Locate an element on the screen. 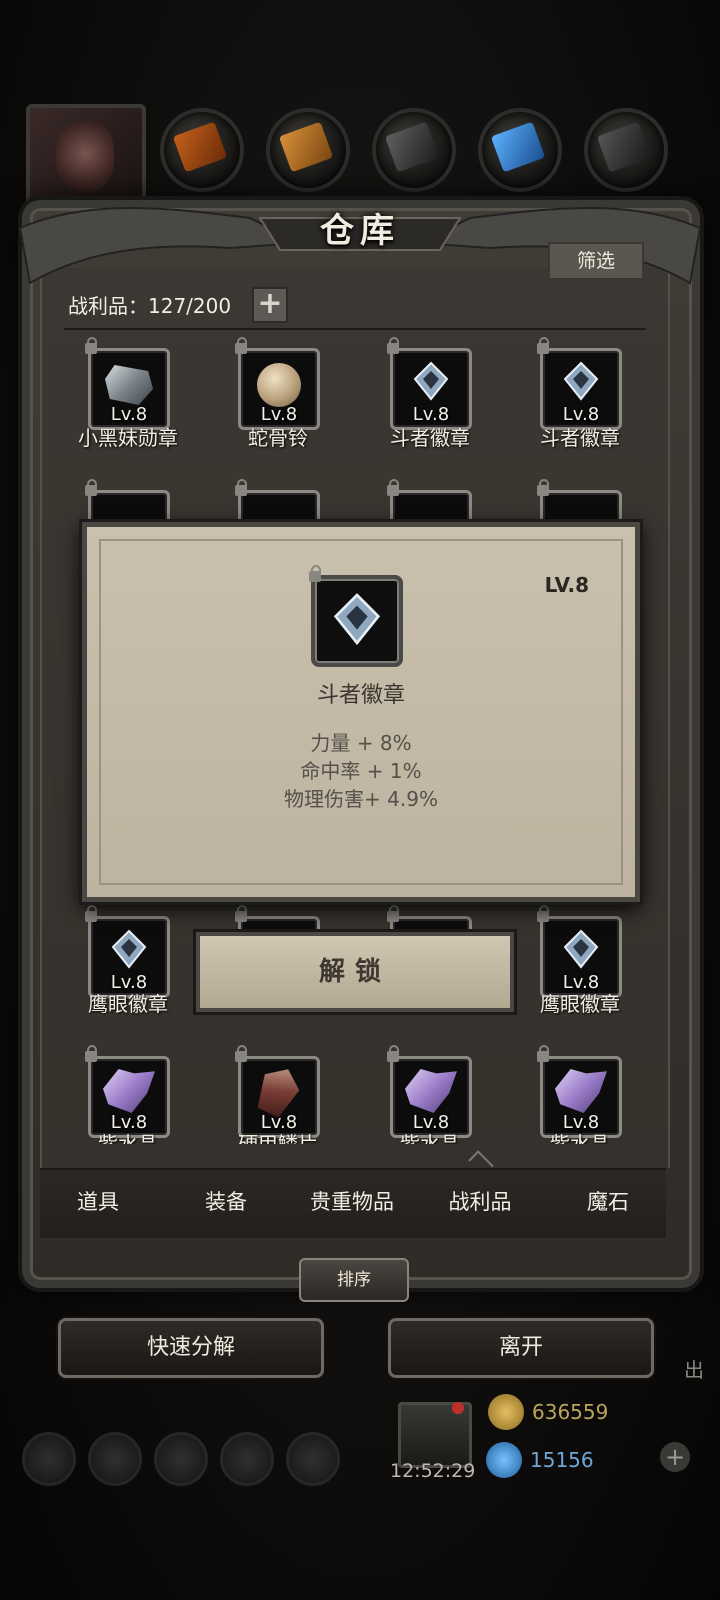 This screenshot has height=1600, width=720. tab-valuables: 贵重物品 is located at coordinates (352, 1201).